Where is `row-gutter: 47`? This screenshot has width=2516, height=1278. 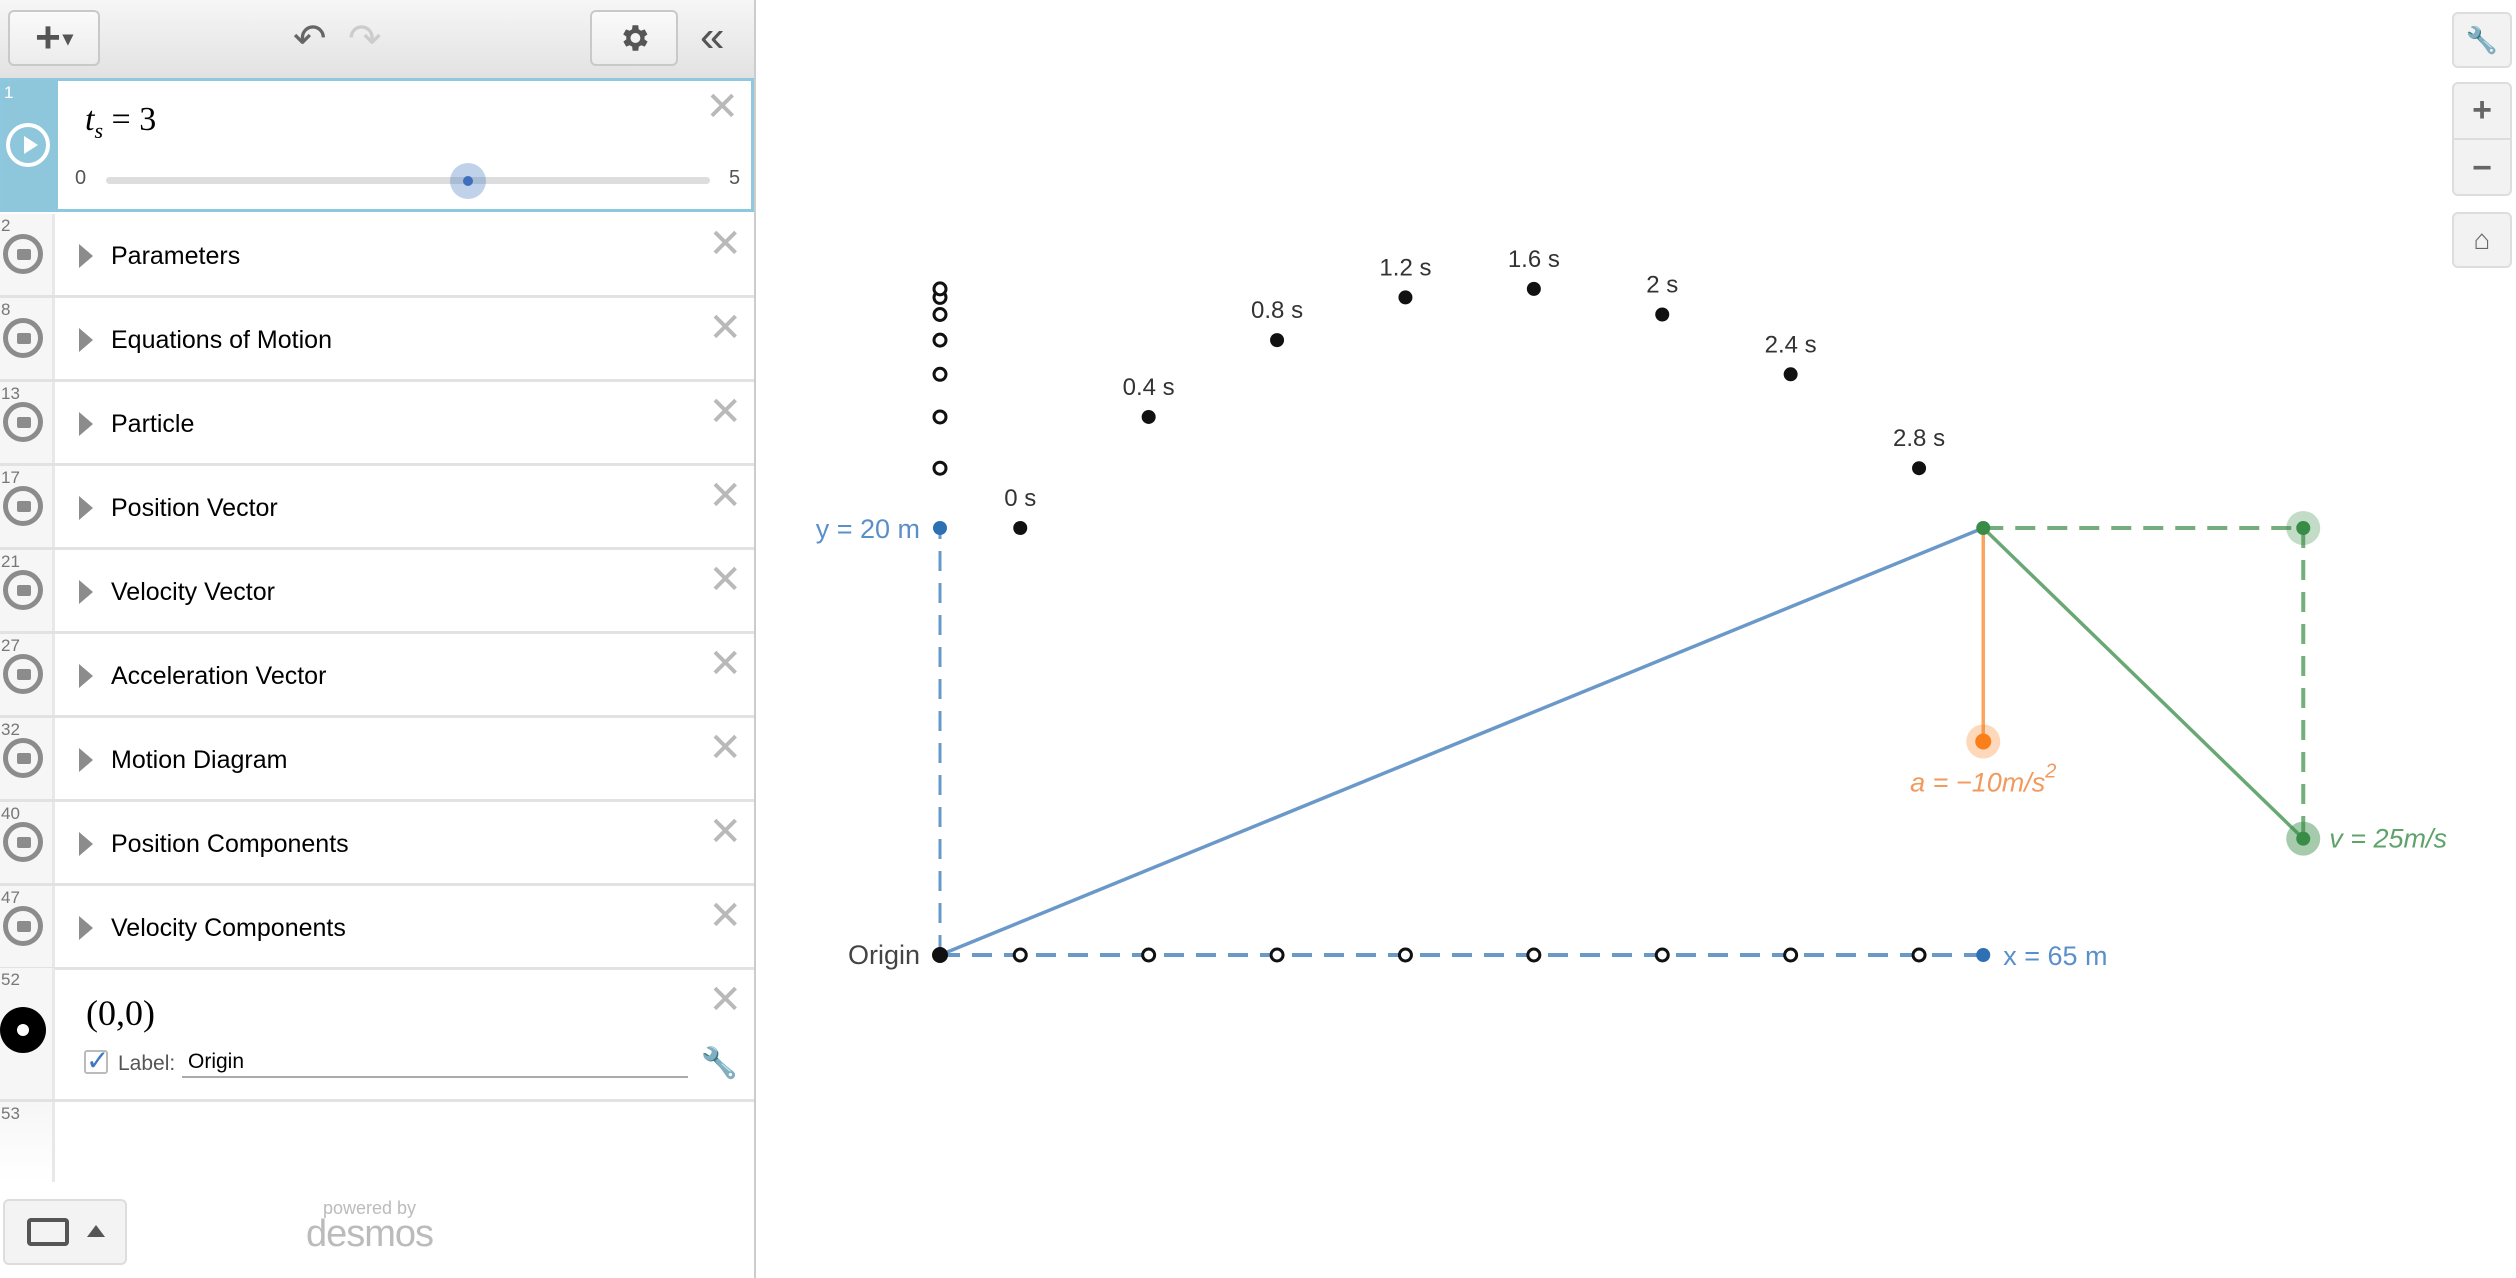 row-gutter: 47 is located at coordinates (27, 926).